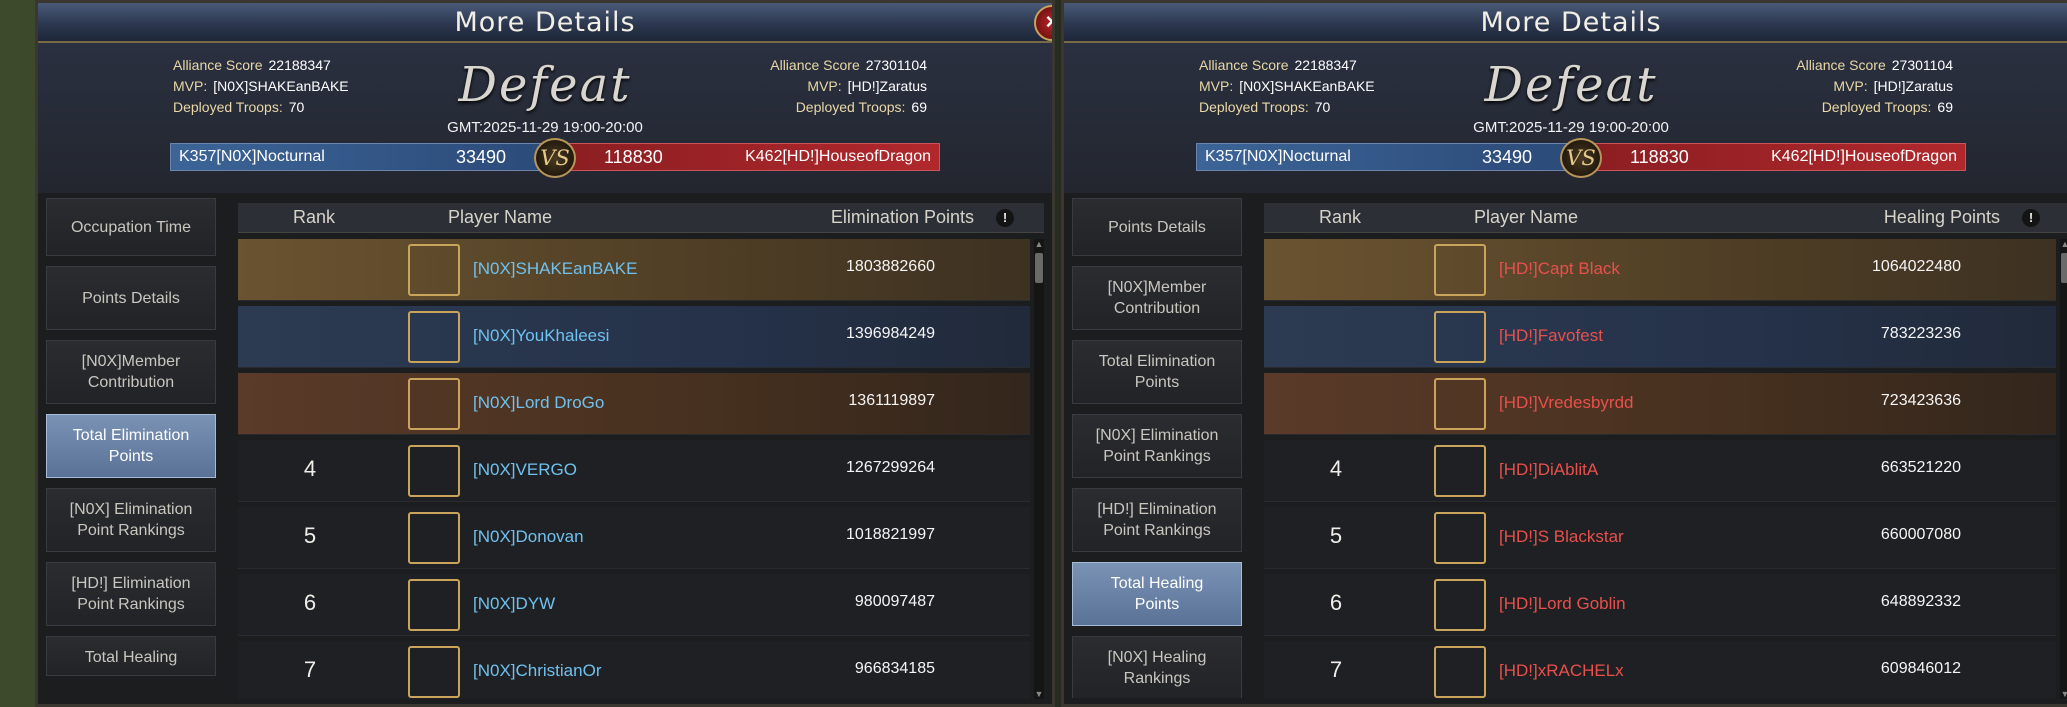  I want to click on player-name: [HD!]DiAblitA, so click(1548, 470).